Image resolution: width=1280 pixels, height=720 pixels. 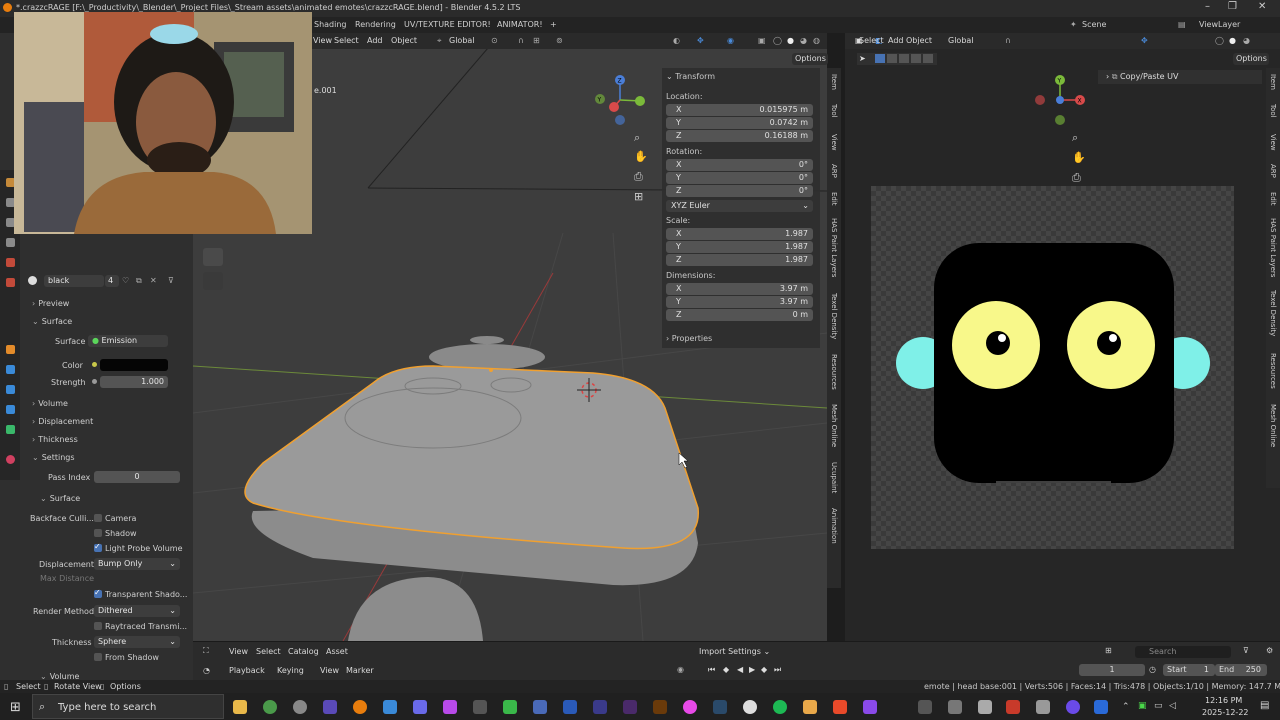 I want to click on uv-orientation-dropdown: Global, so click(x=961, y=40).